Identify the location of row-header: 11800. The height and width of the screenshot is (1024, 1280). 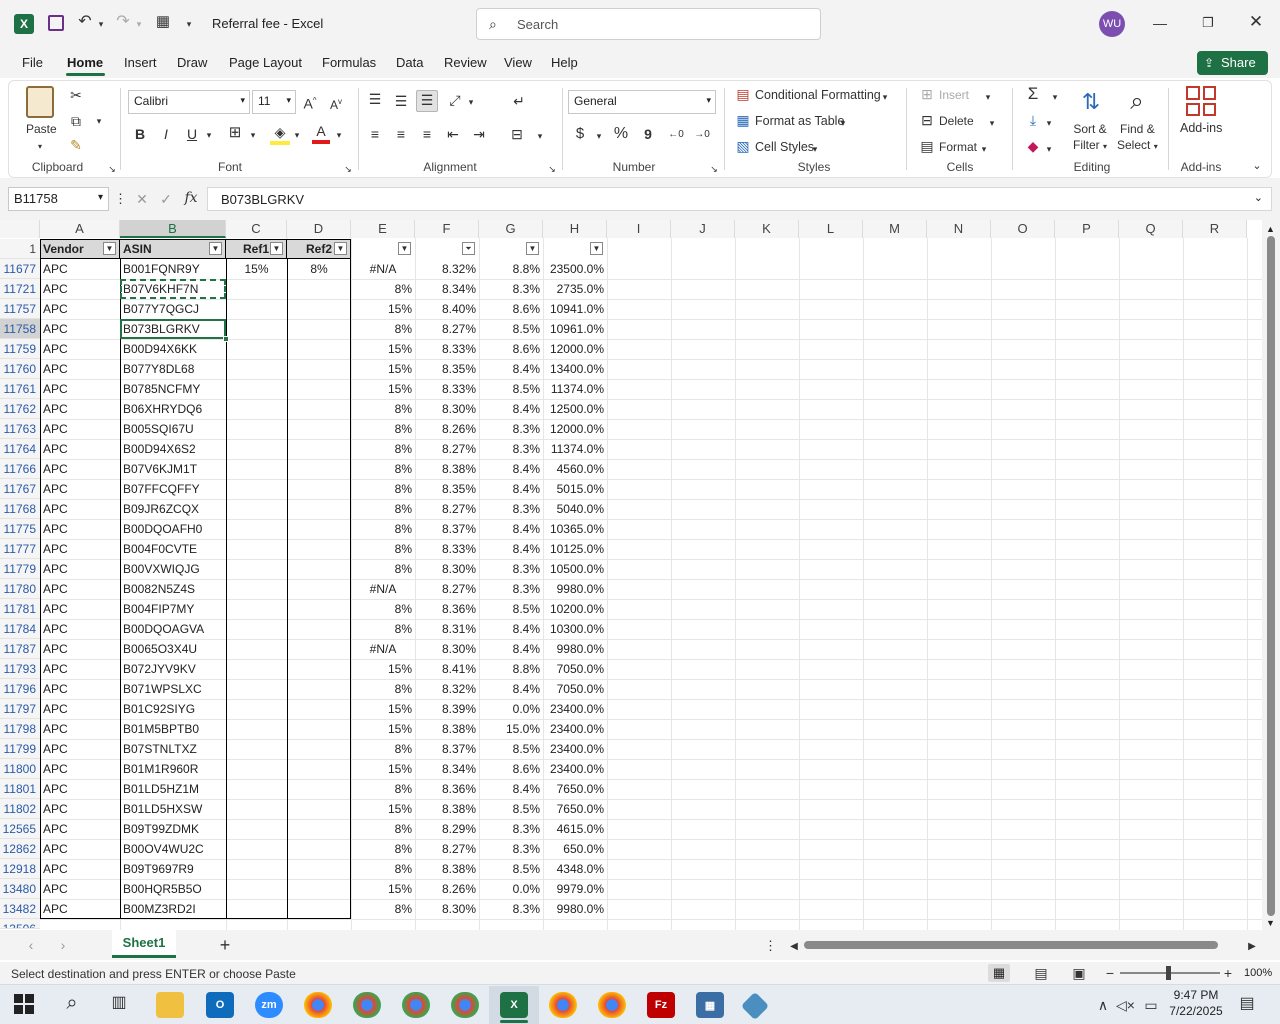
(20, 769).